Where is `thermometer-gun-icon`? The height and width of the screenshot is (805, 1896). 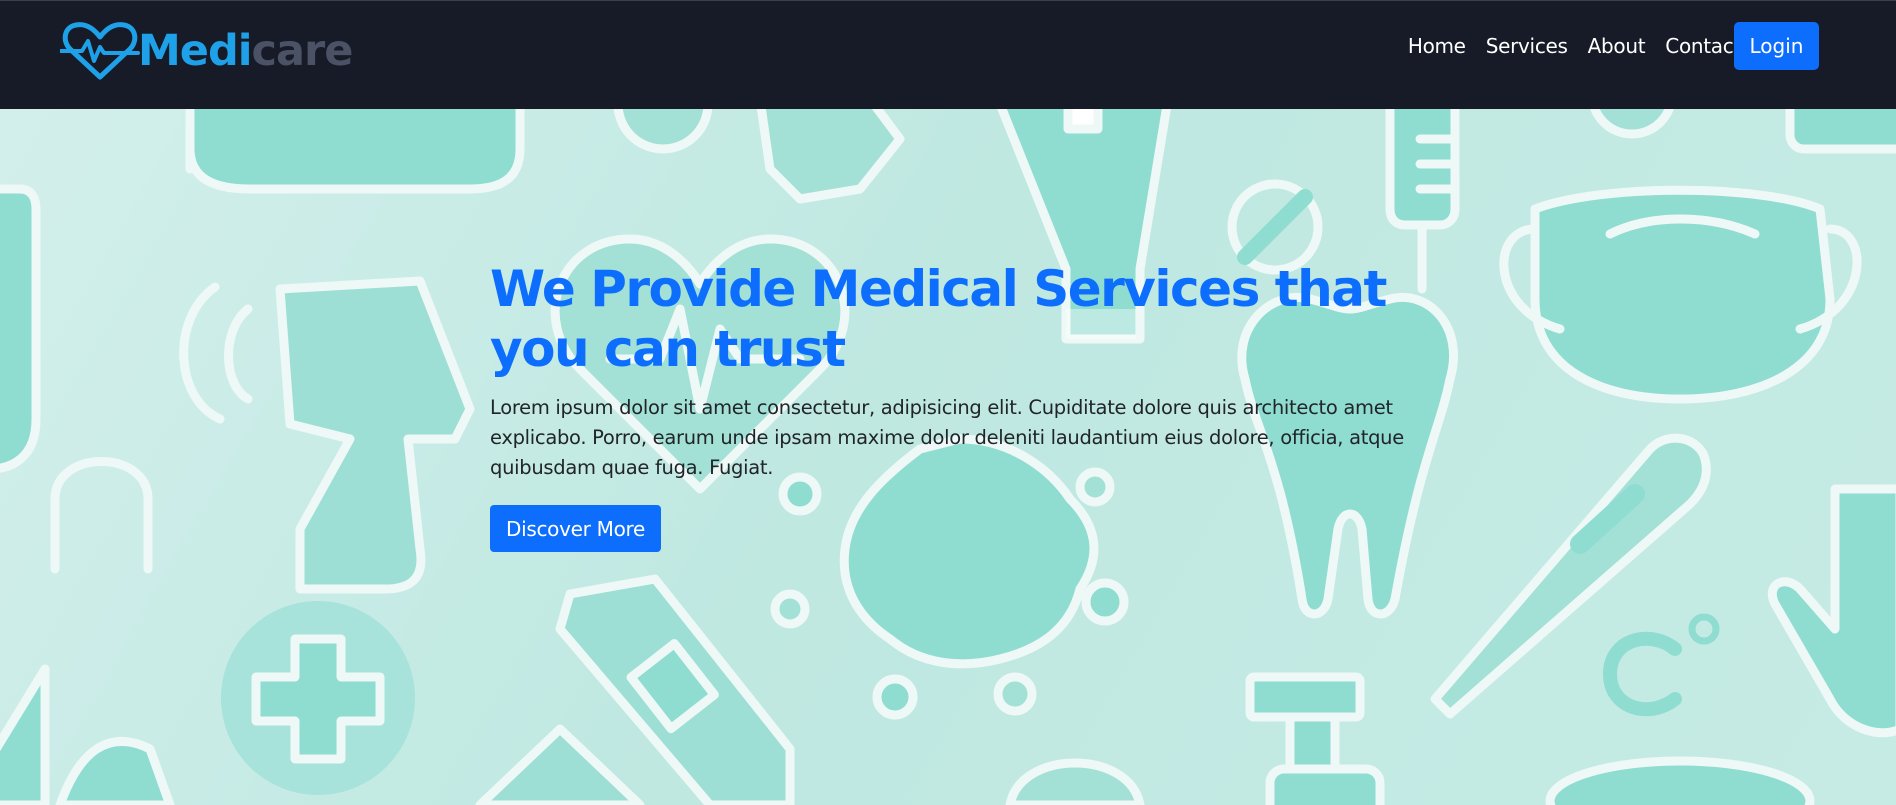
thermometer-gun-icon is located at coordinates (375, 435).